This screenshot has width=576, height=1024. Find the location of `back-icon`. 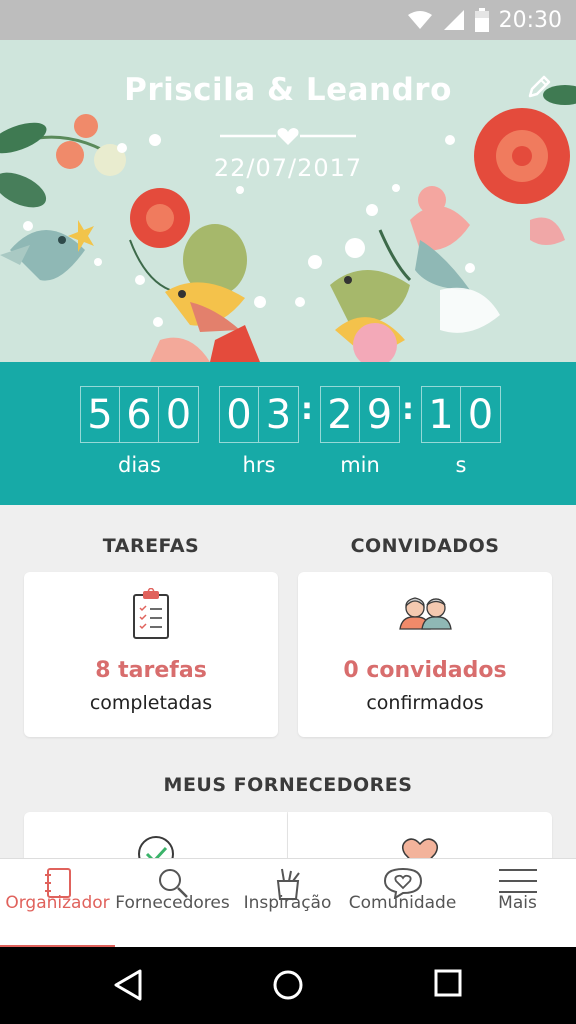

back-icon is located at coordinates (128, 985).